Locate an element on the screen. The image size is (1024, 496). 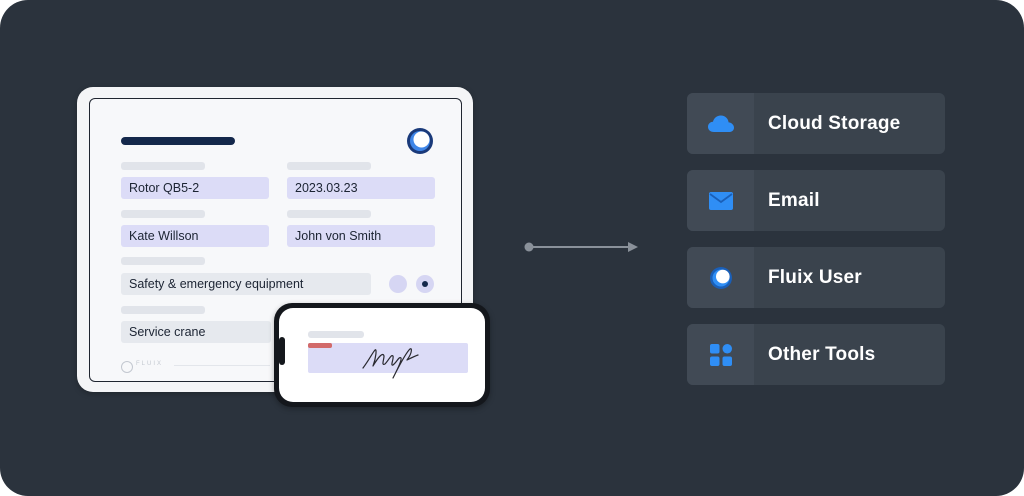
destination-fluix-user: Fluix User is located at coordinates (816, 277).